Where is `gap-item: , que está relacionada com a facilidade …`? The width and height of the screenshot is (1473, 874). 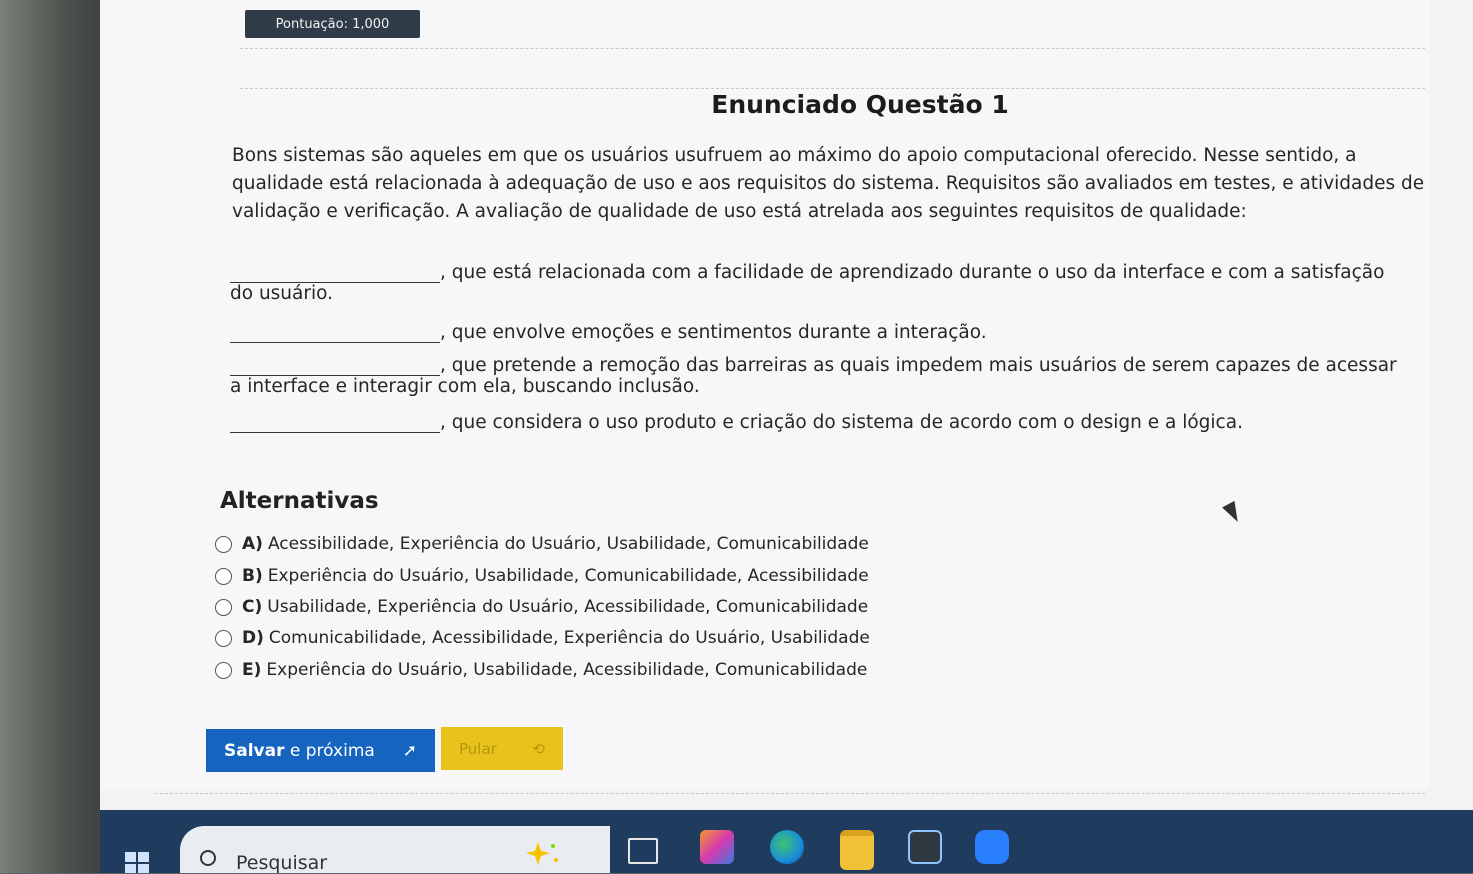
gap-item: , que está relacionada com a facilidade … is located at coordinates (820, 283).